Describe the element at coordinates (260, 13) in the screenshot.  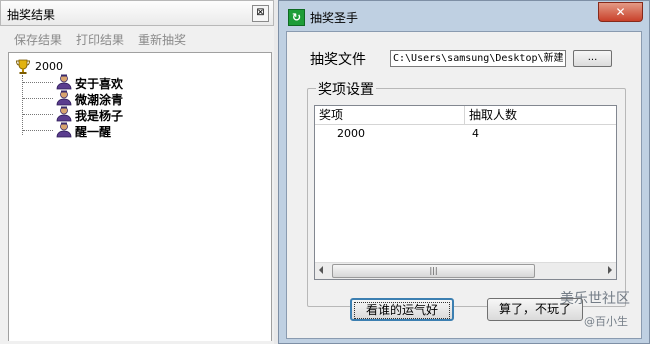
I see `close-icon: ⊠` at that location.